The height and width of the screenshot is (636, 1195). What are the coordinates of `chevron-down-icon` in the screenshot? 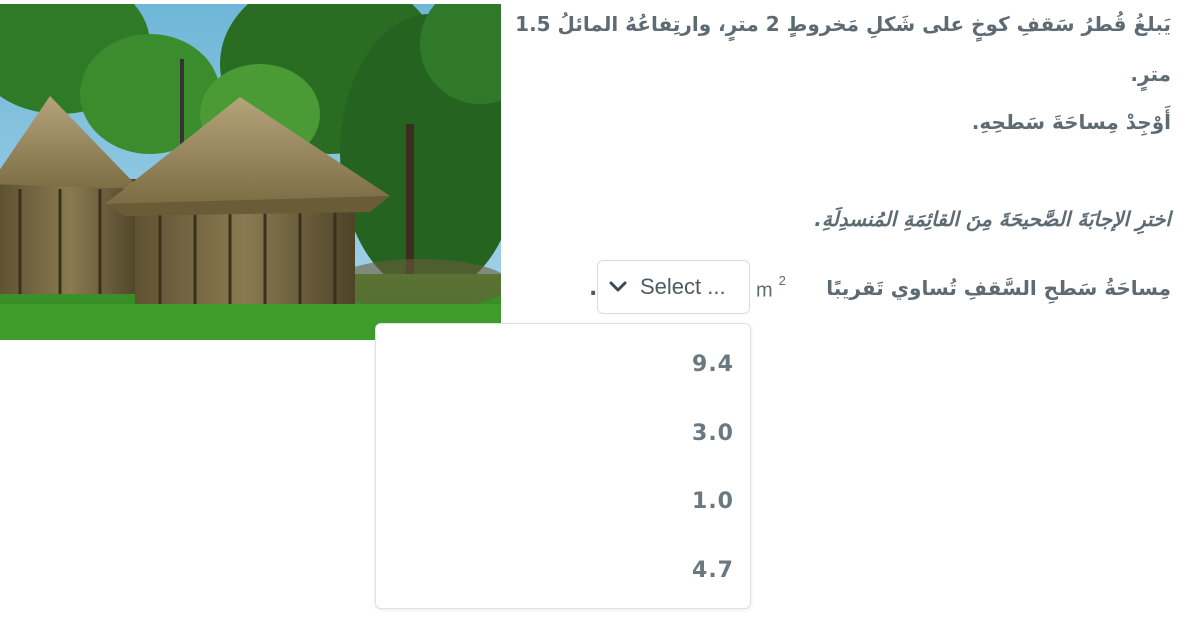 It's located at (618, 287).